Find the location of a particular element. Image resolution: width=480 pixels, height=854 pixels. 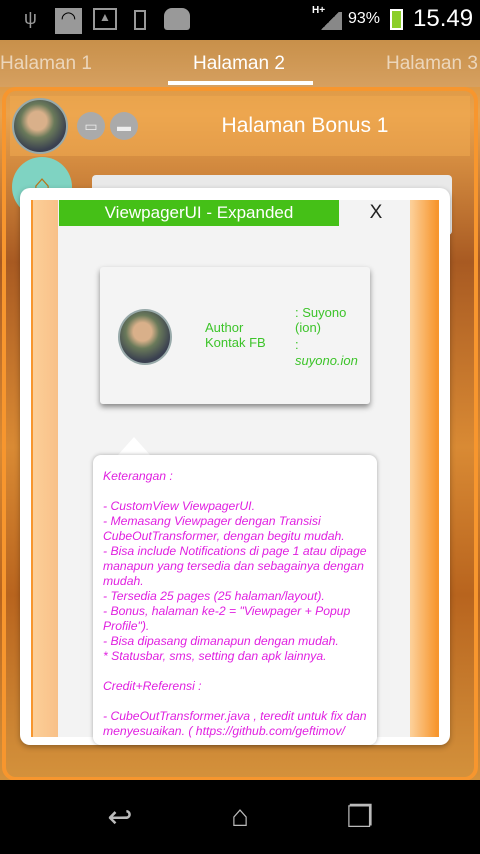

tab-bar: Halaman 1 Halaman 2 Halaman 3 is located at coordinates (240, 63).